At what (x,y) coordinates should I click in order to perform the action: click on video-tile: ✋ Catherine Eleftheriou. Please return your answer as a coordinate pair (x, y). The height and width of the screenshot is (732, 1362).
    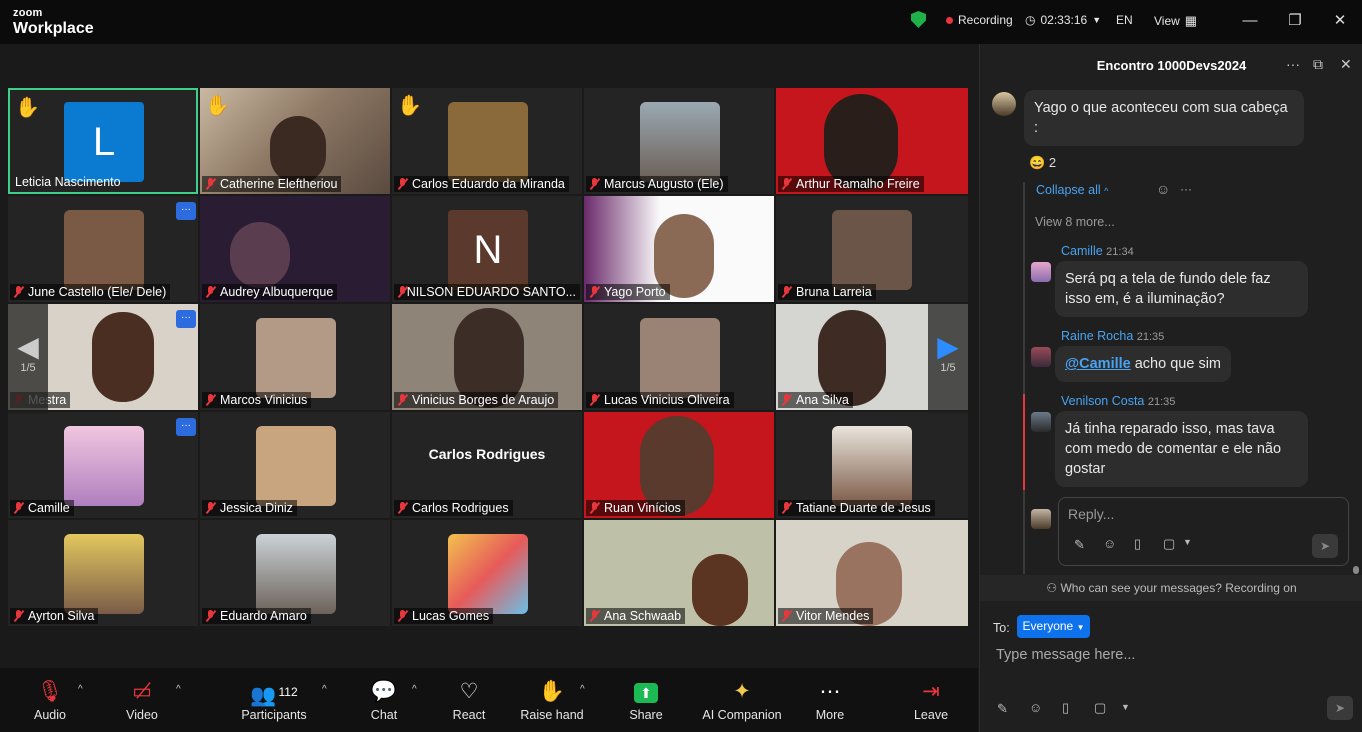
    Looking at the image, I should click on (295, 141).